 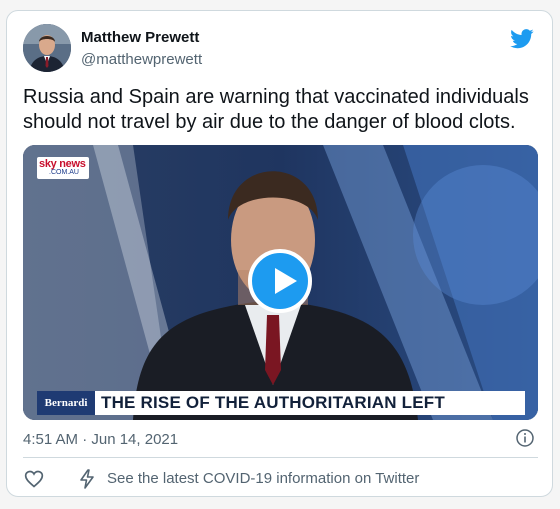 I want to click on lower-third-headline: THE RISE OF THE AUTHORITARIAN LEFT, so click(x=273, y=402).